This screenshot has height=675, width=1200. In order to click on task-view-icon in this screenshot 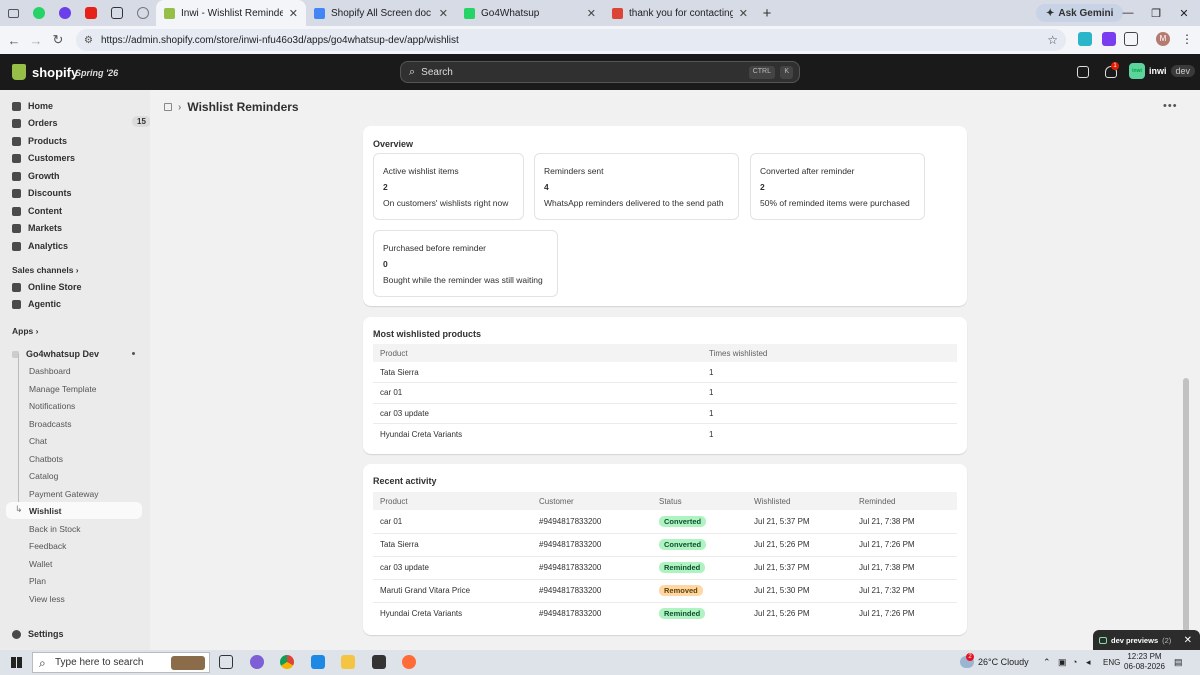, I will do `click(226, 662)`.